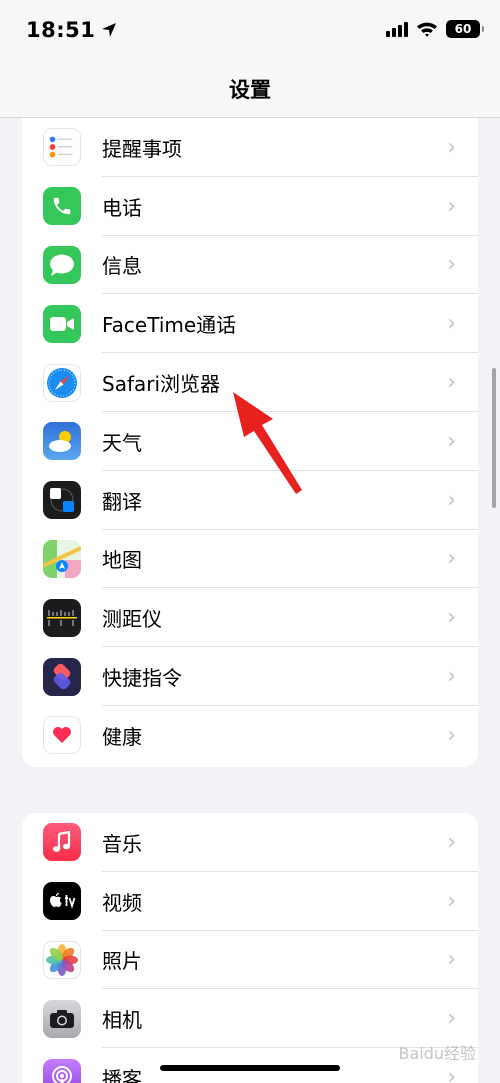 Image resolution: width=500 pixels, height=1083 pixels. What do you see at coordinates (250, 559) in the screenshot?
I see `settings-row-maps: 地图 ›` at bounding box center [250, 559].